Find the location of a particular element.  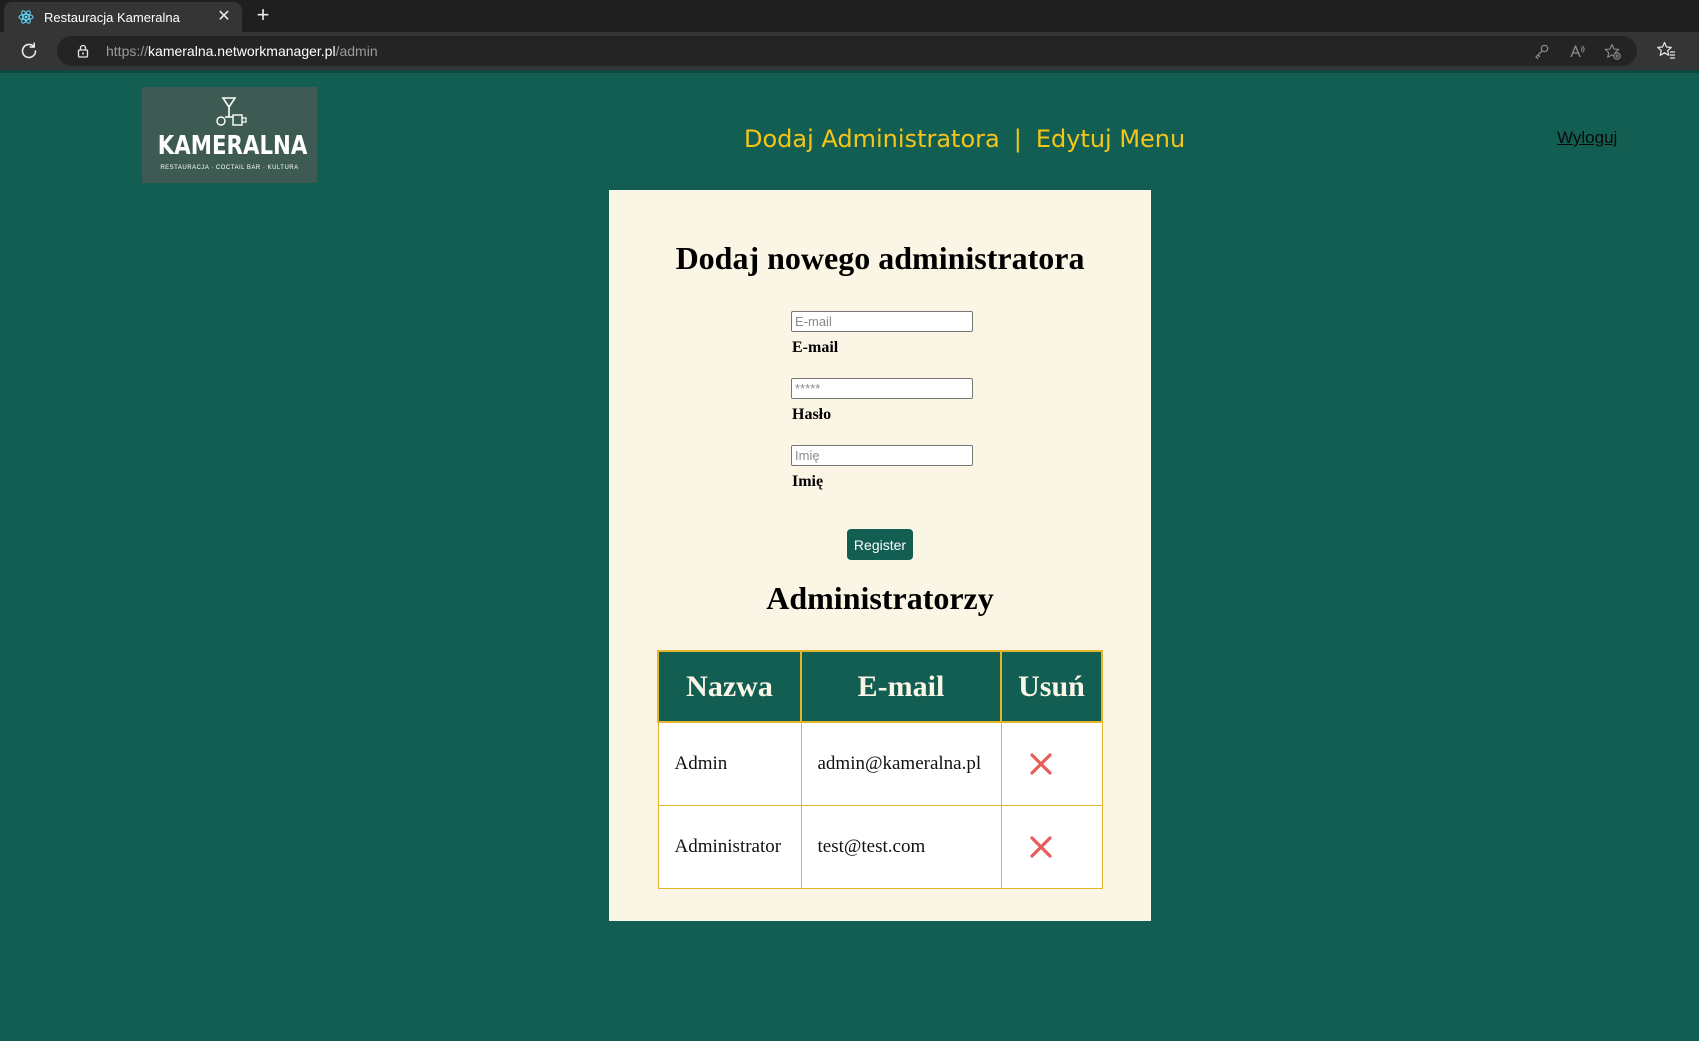

tab-title: Restauracja Kameralna is located at coordinates (112, 17).